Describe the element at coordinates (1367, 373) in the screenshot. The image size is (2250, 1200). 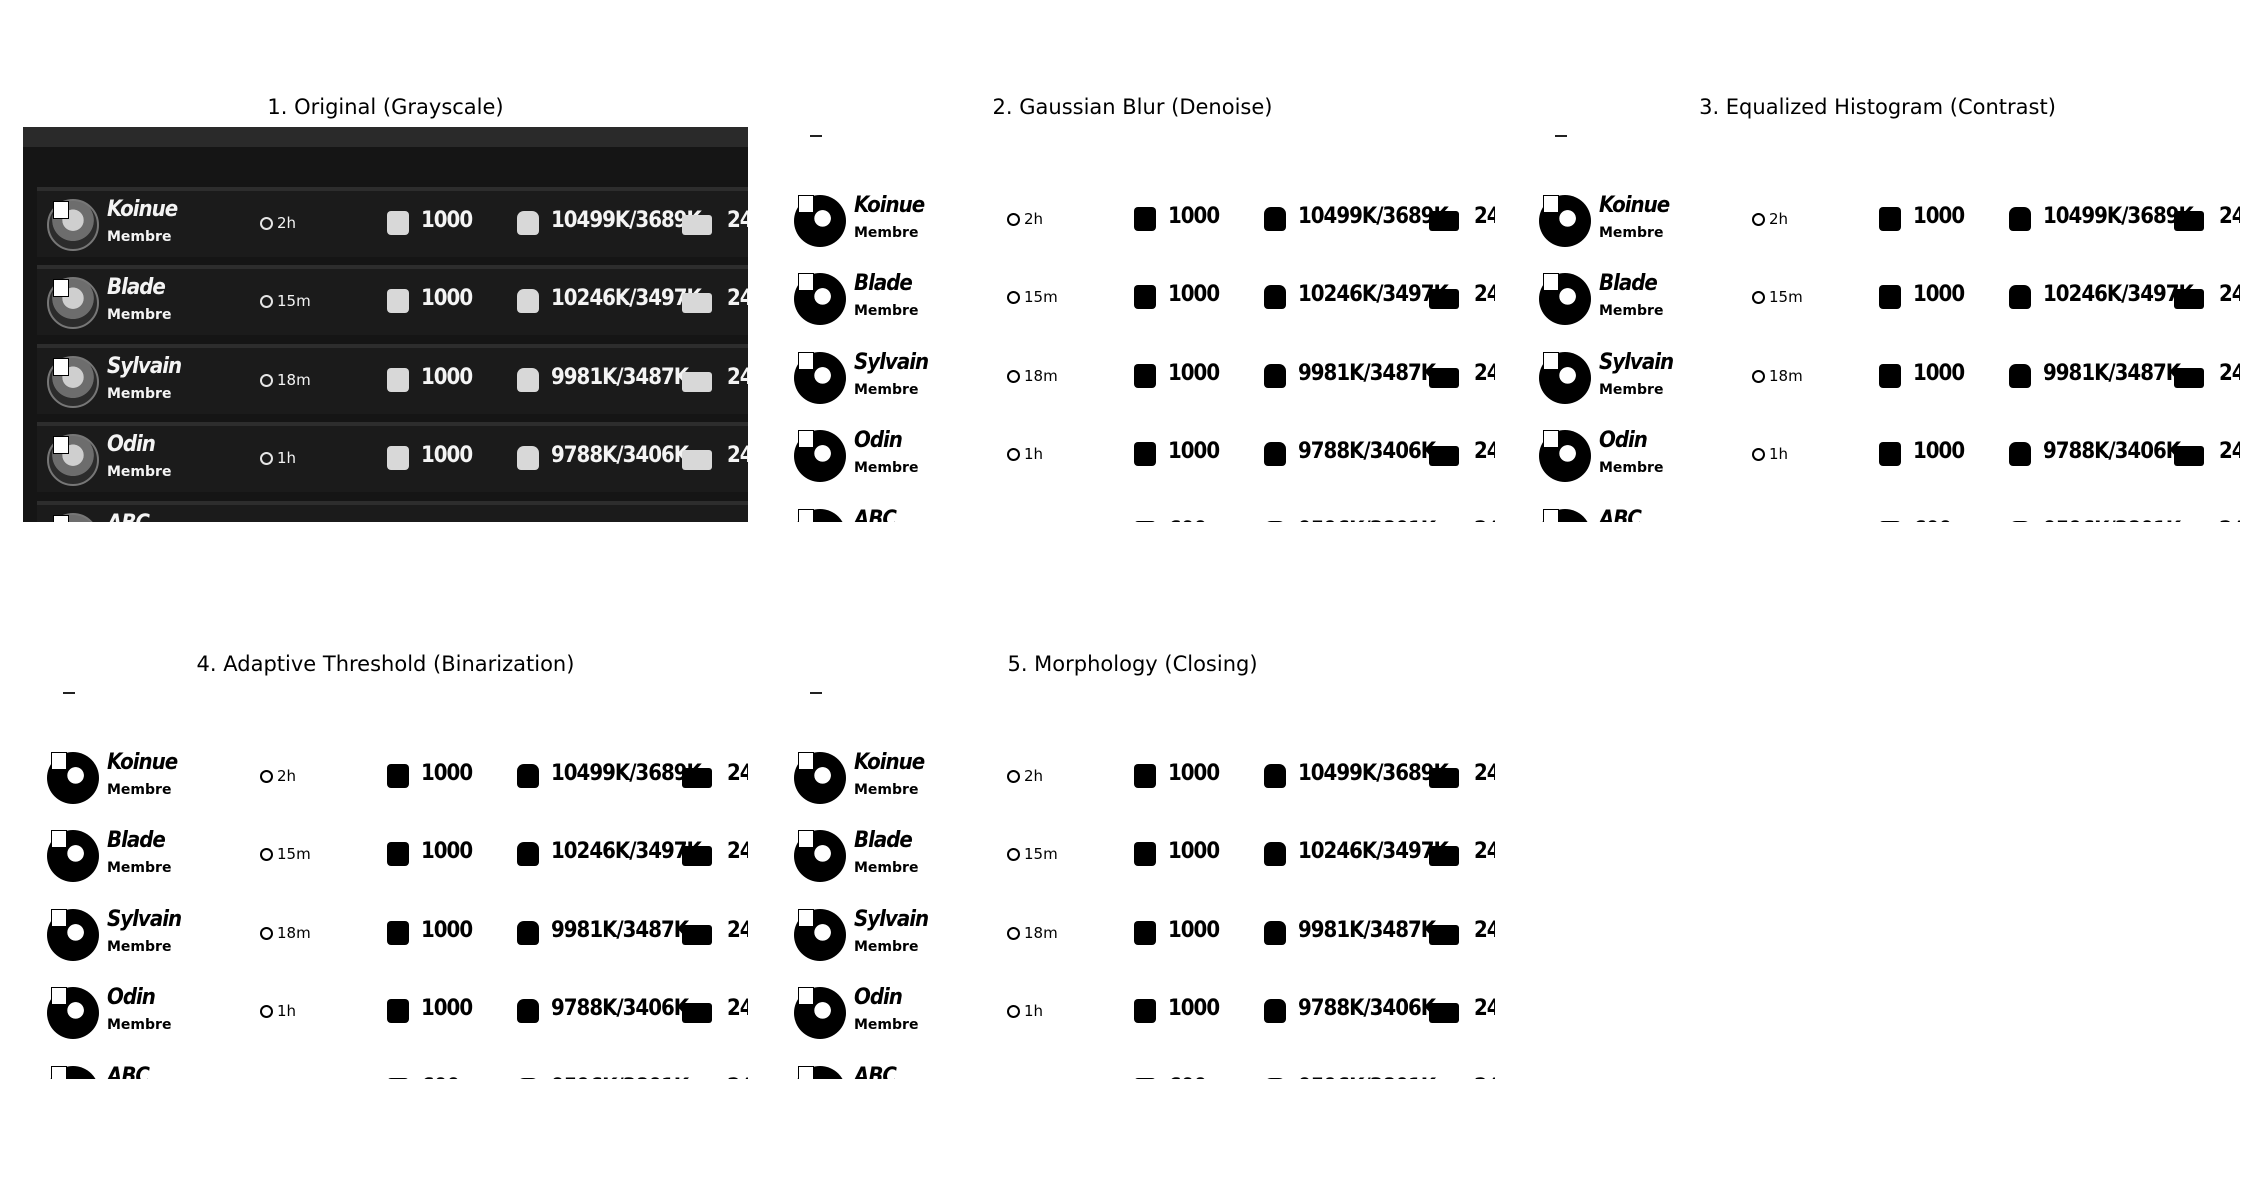
I see `power-value: 9981K/3487K` at that location.